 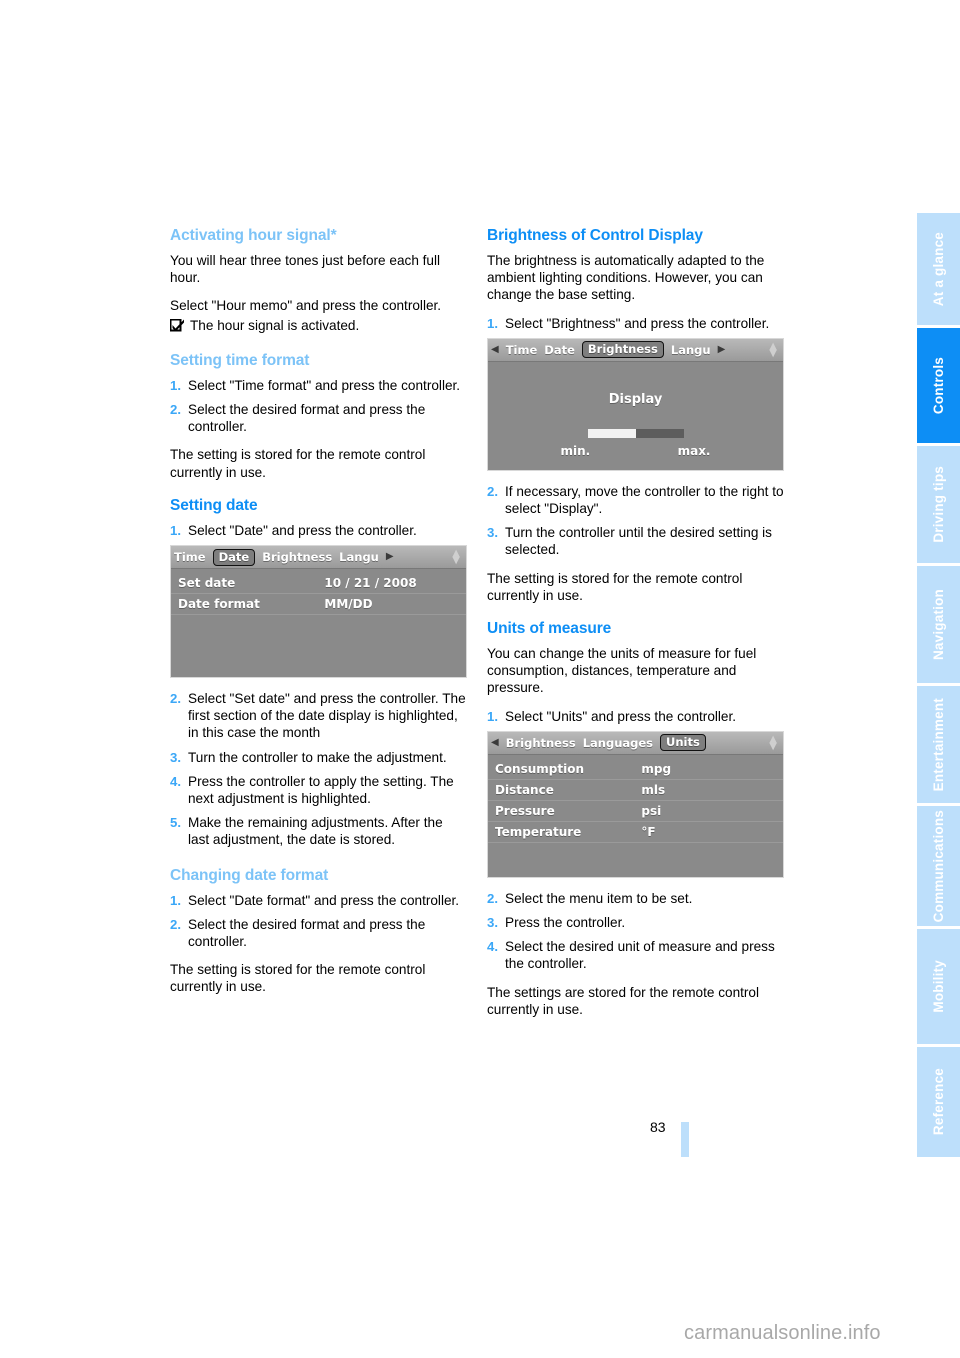 I want to click on sidebar-item-label: Driving tips, so click(x=938, y=504).